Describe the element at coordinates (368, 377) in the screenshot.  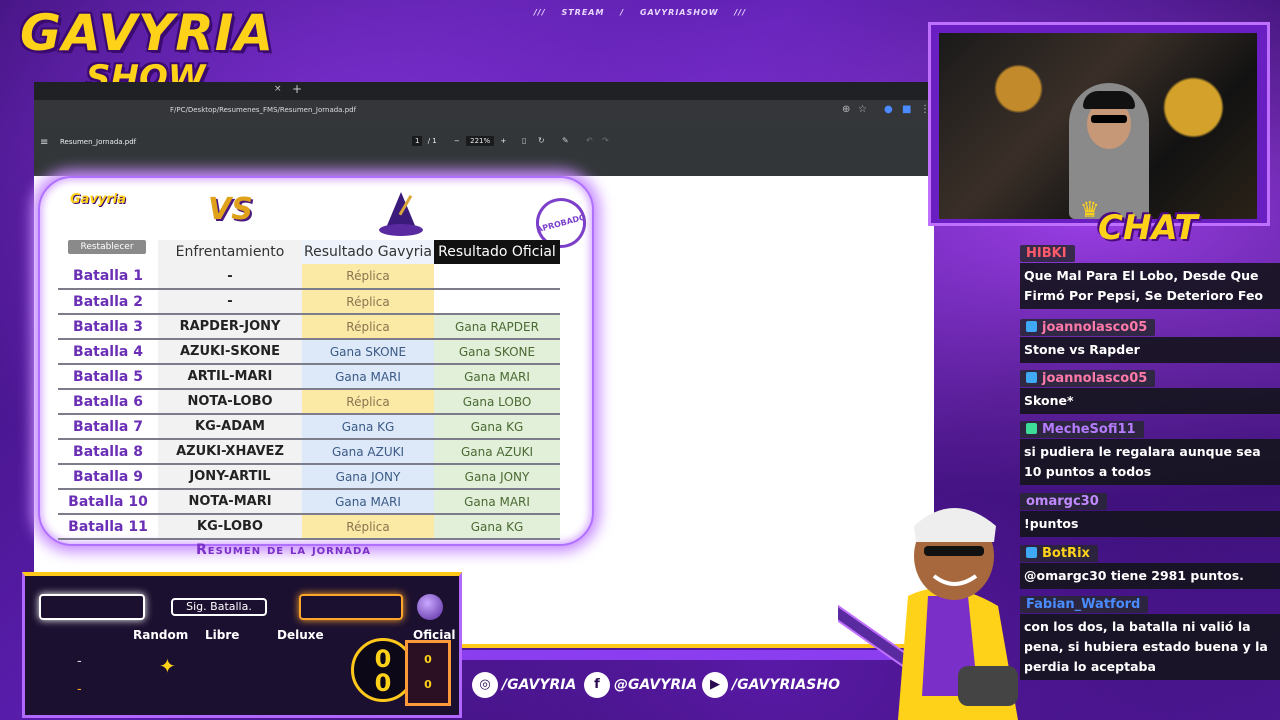
I see `gavyria-result: Gana MARI` at that location.